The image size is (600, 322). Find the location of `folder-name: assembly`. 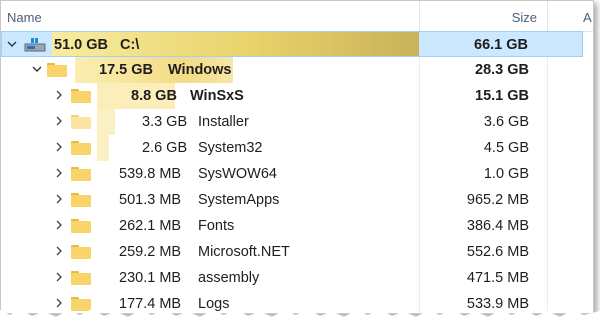

folder-name: assembly is located at coordinates (229, 278).